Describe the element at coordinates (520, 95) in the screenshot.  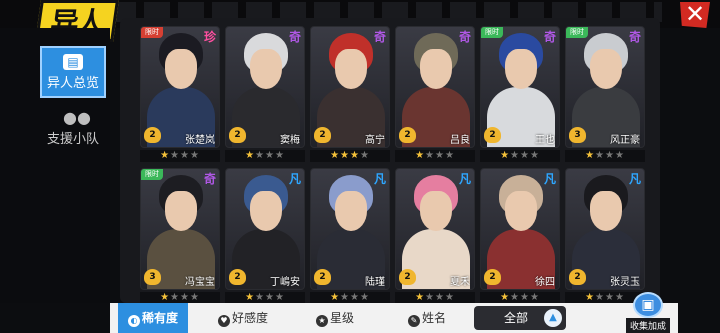
I see `character-card: 限时 奇 2 王也 ★★★★` at that location.